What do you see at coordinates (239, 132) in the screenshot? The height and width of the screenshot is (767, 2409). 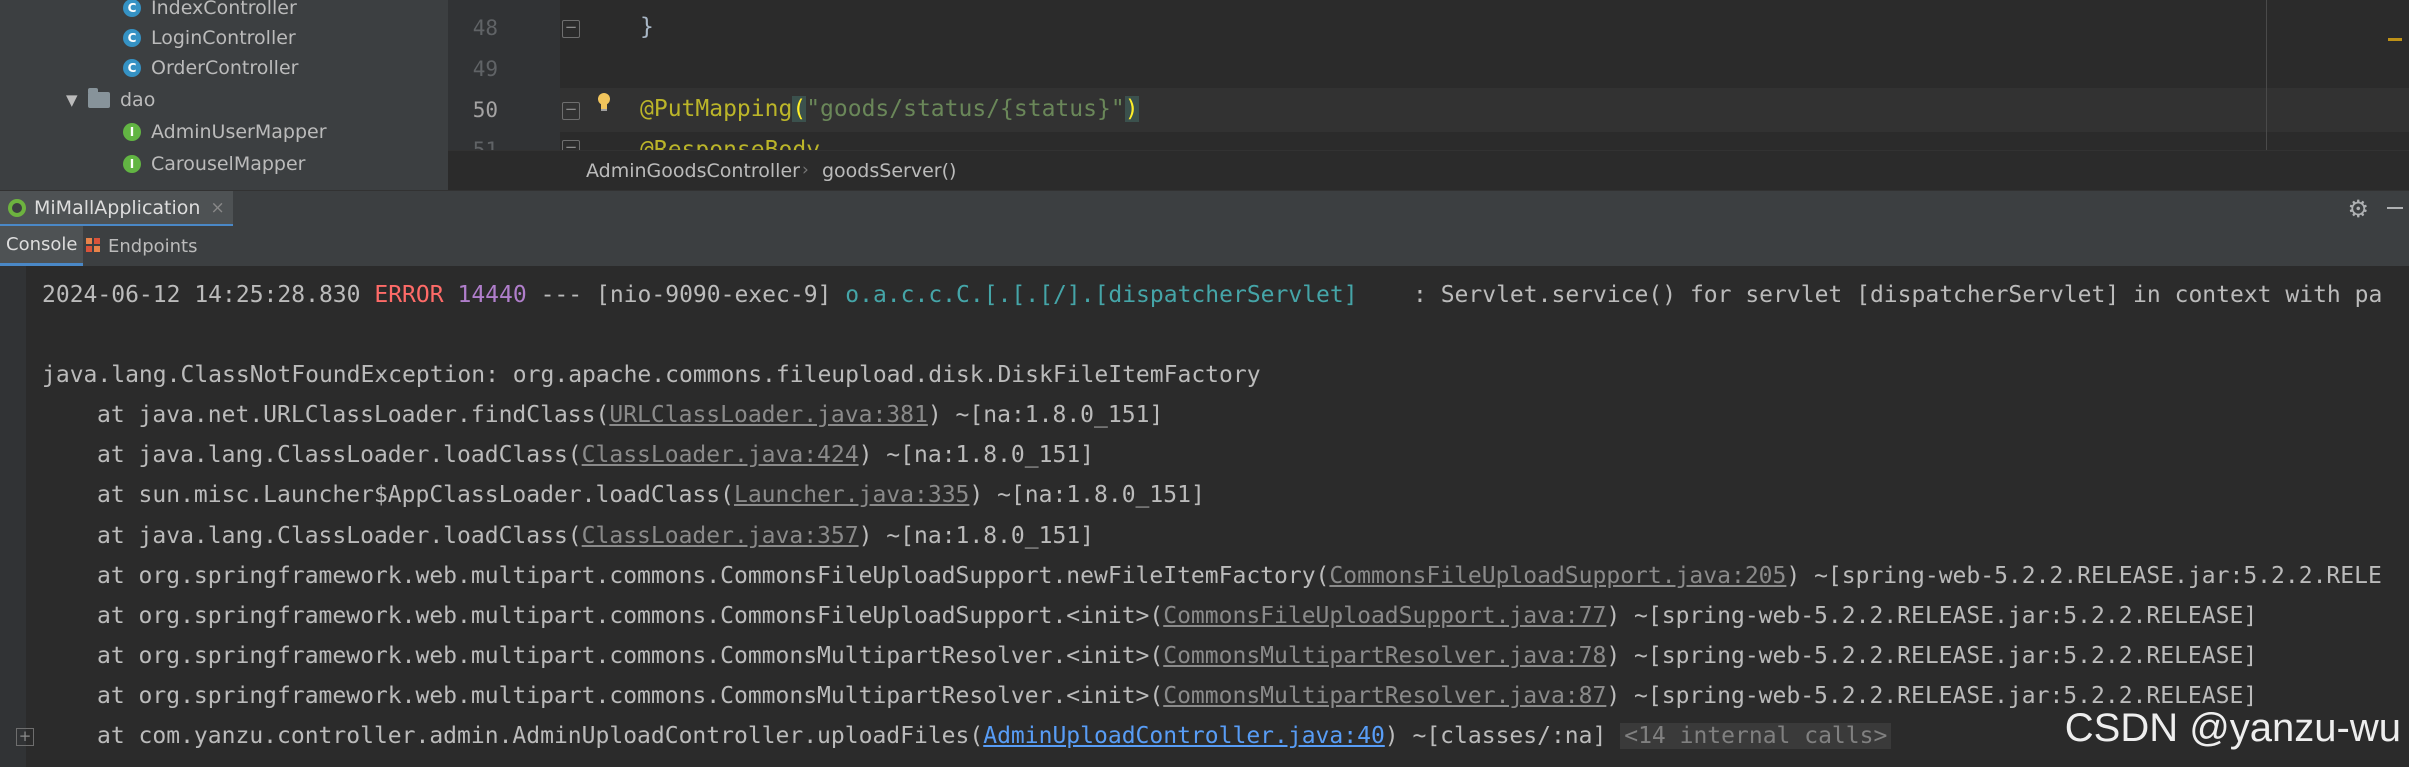 I see `tree-item-label: AdminUserMapper` at bounding box center [239, 132].